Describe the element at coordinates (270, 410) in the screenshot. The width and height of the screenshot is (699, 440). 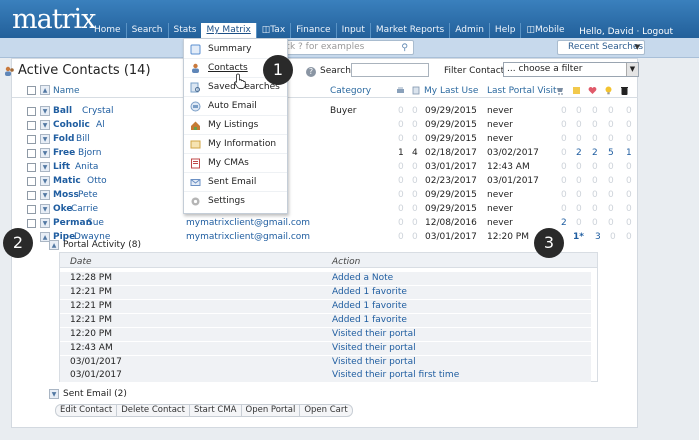
I see `open-portal-button: Open Portal` at that location.